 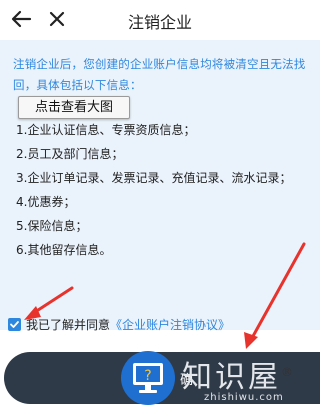 What do you see at coordinates (288, 372) in the screenshot?
I see `registered-mark: ®` at bounding box center [288, 372].